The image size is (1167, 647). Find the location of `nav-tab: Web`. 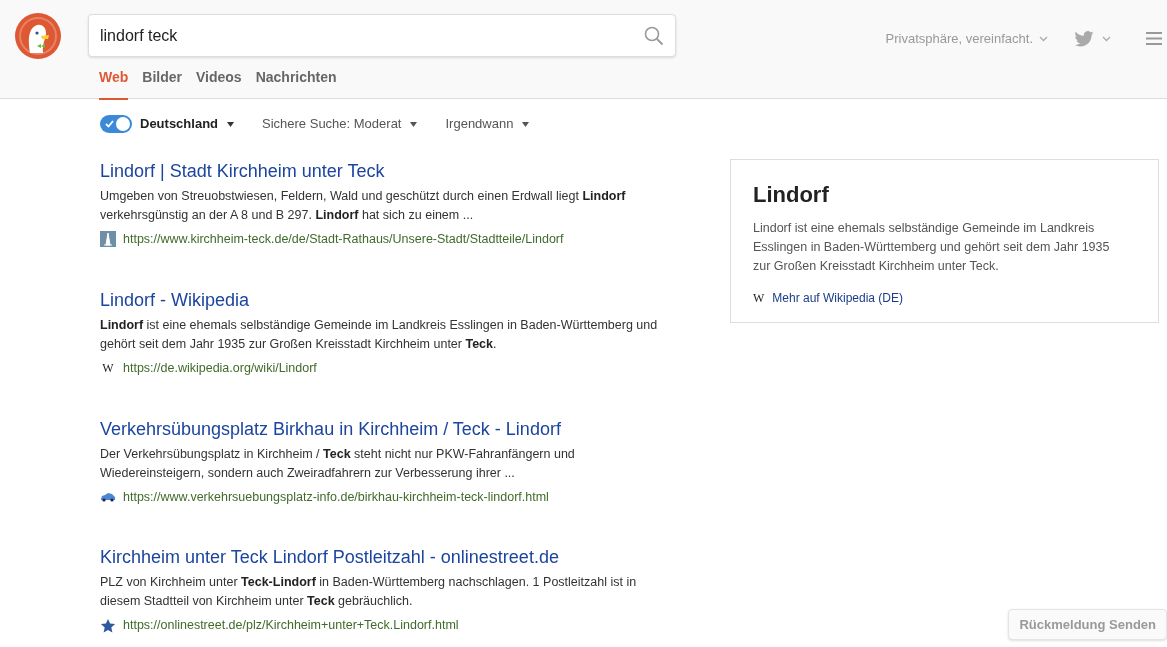

nav-tab: Web is located at coordinates (114, 83).